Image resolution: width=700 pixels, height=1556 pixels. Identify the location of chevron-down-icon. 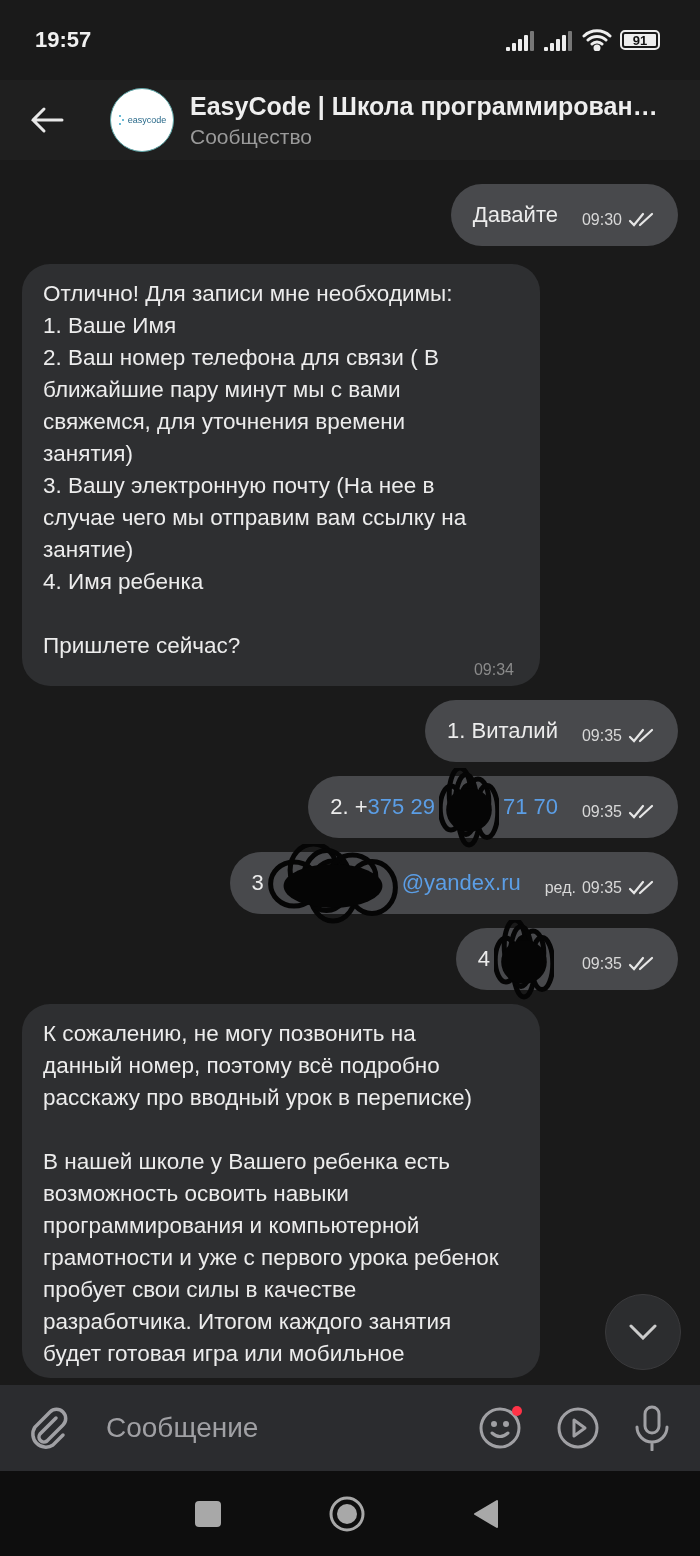
(643, 1332).